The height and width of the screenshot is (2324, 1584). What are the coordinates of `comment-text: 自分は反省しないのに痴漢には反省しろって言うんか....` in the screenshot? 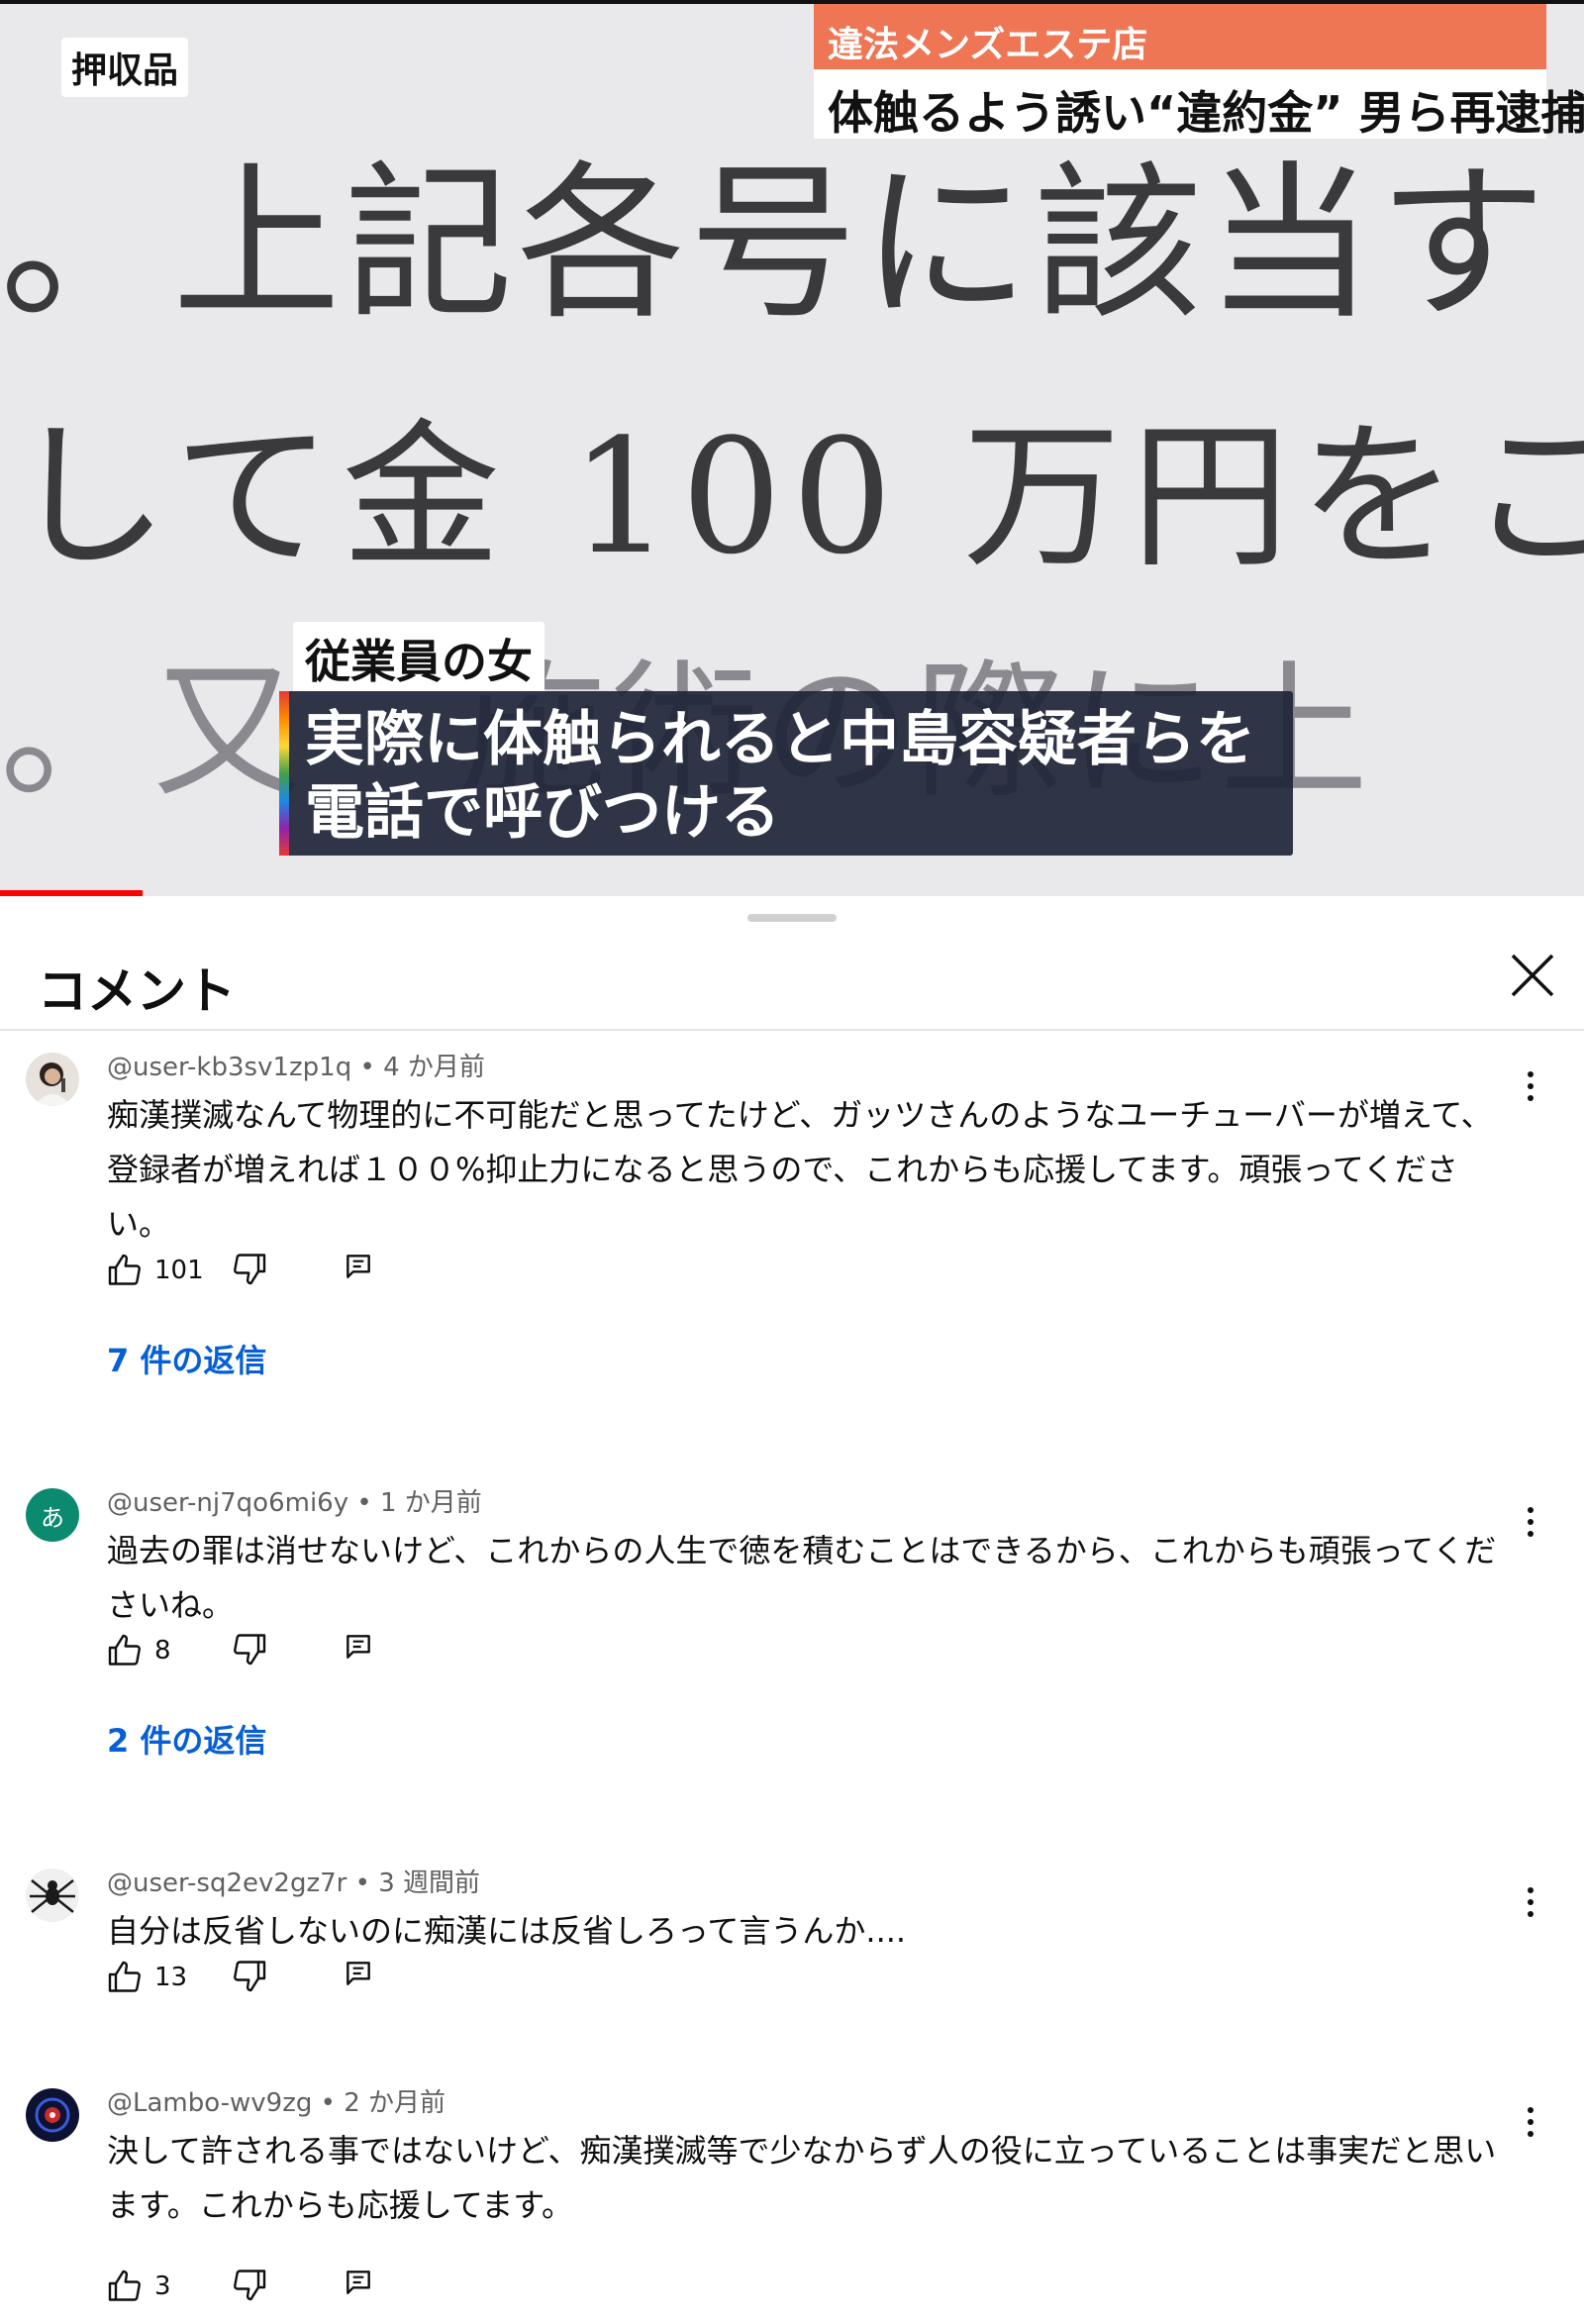 It's located at (507, 1931).